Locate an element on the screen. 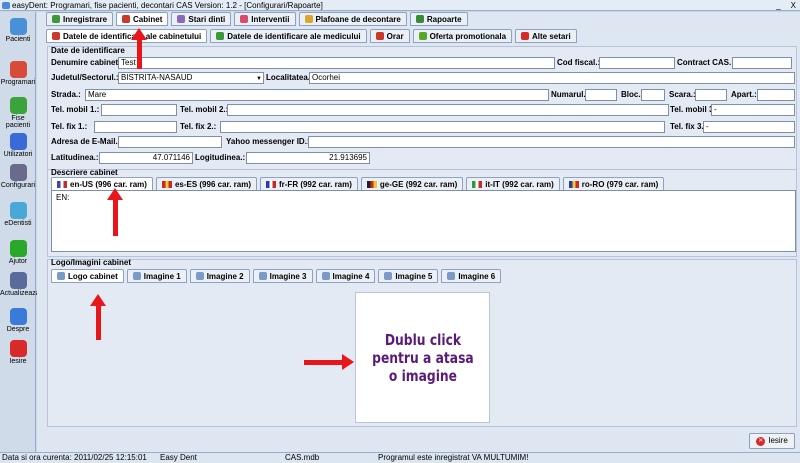  sidebar-item: Fise pacienti is located at coordinates (18, 113).